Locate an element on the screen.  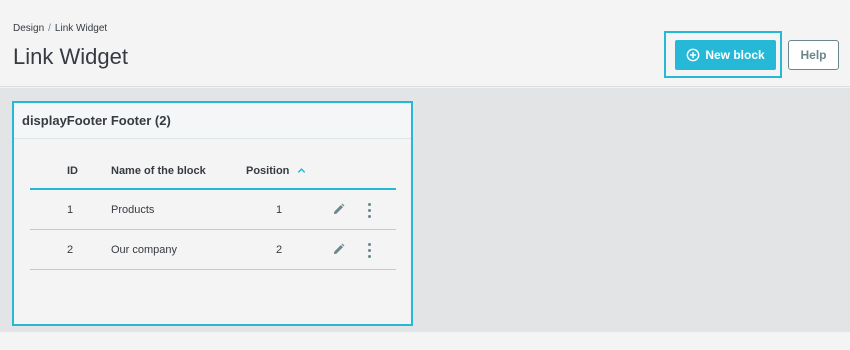
column-name: Name of the block is located at coordinates (158, 170).